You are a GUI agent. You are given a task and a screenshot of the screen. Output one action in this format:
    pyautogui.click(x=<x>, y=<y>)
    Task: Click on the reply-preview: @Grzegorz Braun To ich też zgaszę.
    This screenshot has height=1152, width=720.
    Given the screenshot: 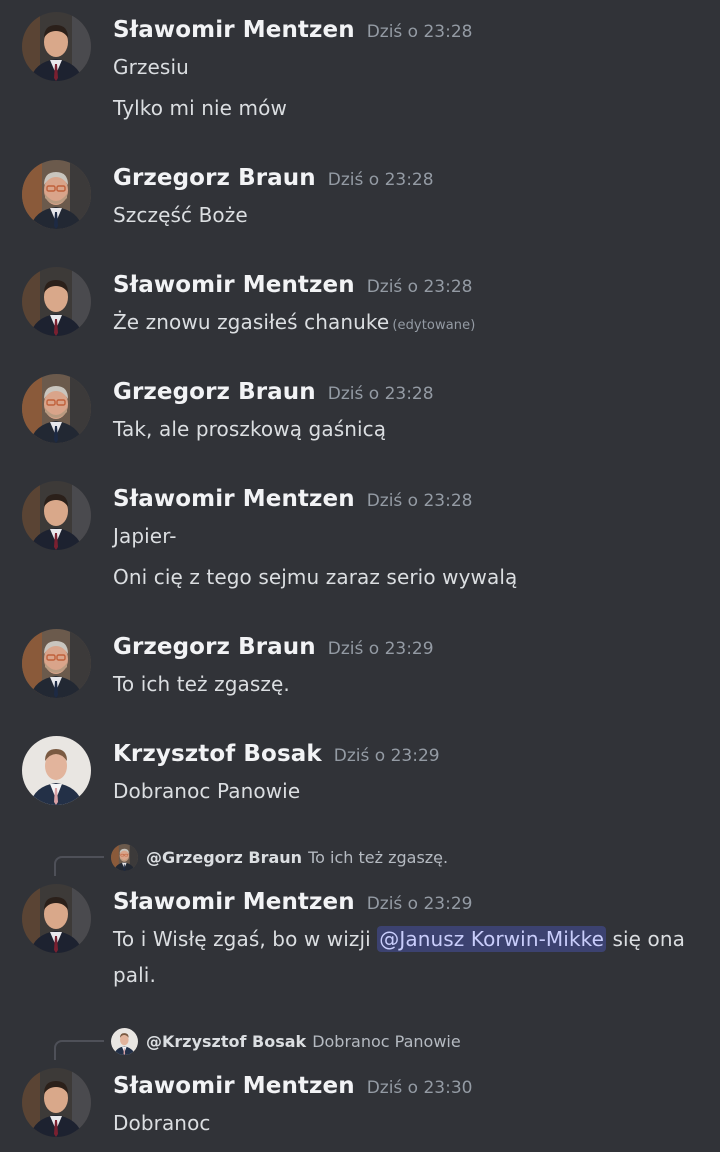 What is the action you would take?
    pyautogui.click(x=297, y=857)
    